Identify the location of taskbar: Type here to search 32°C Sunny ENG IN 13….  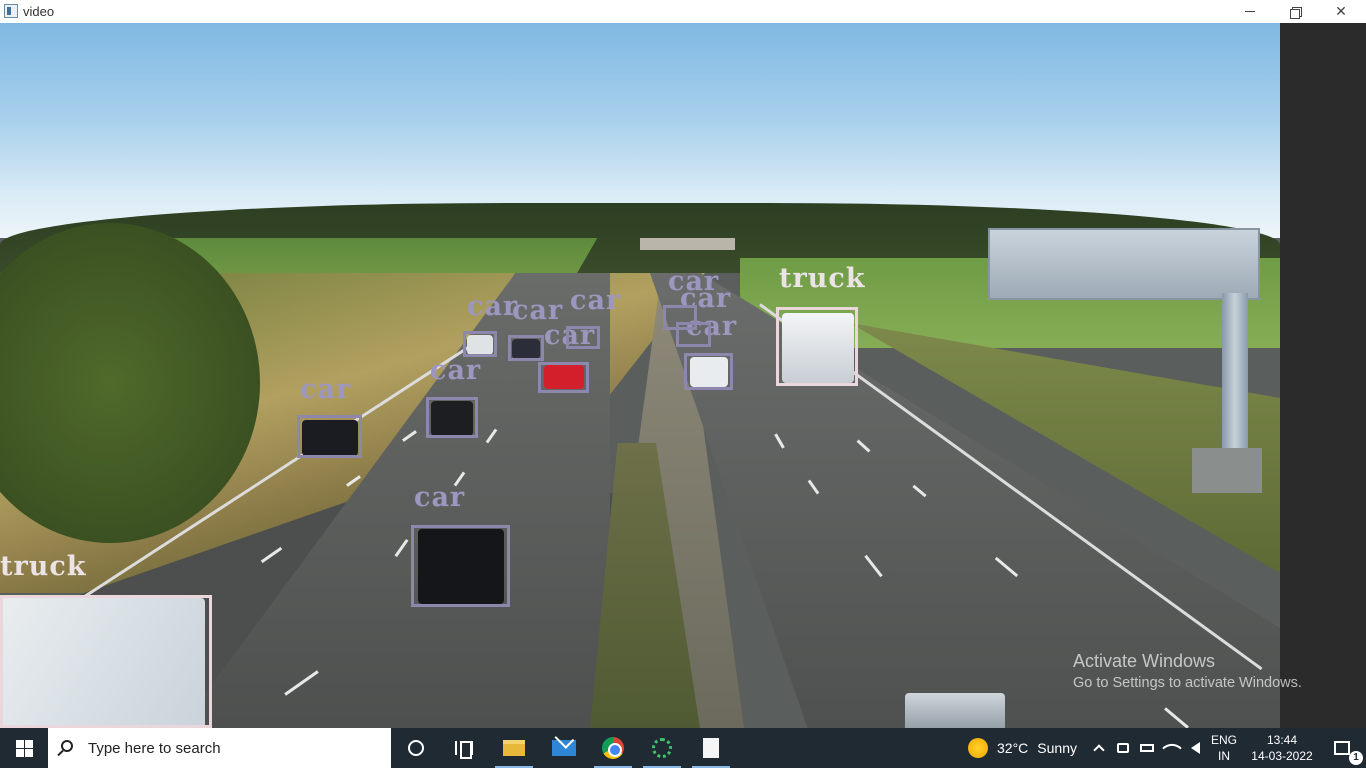
(683, 748).